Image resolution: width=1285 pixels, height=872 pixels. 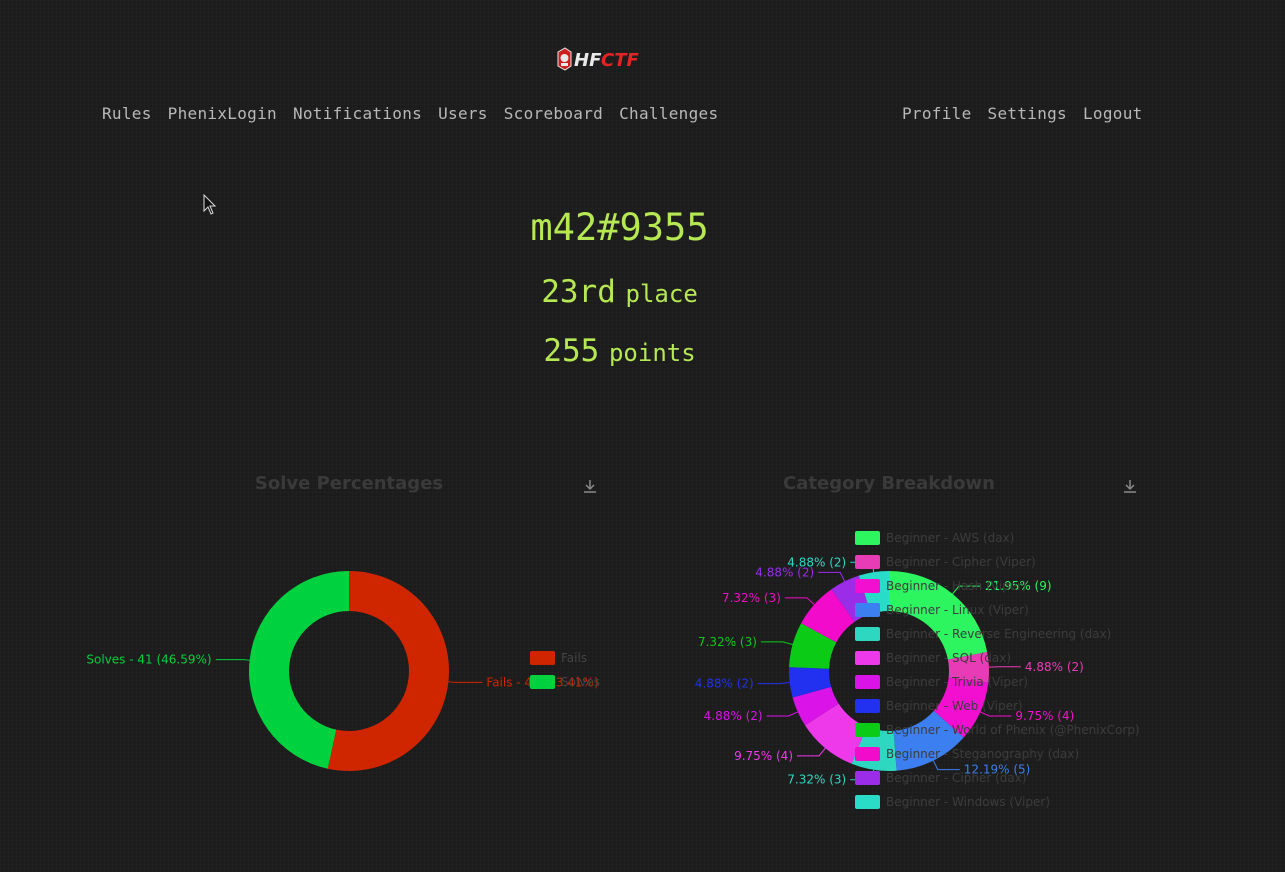 What do you see at coordinates (948, 658) in the screenshot?
I see `chart1-legend-label-5: Beginner - SQL (dax)` at bounding box center [948, 658].